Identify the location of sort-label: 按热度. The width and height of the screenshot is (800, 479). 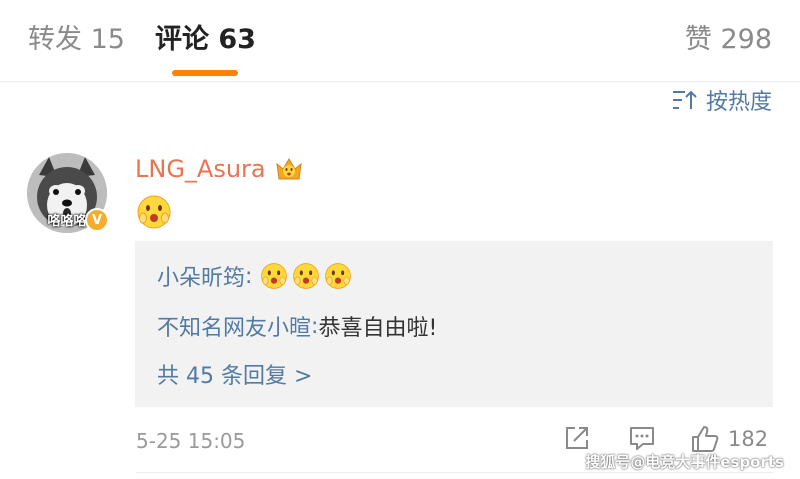
(738, 102).